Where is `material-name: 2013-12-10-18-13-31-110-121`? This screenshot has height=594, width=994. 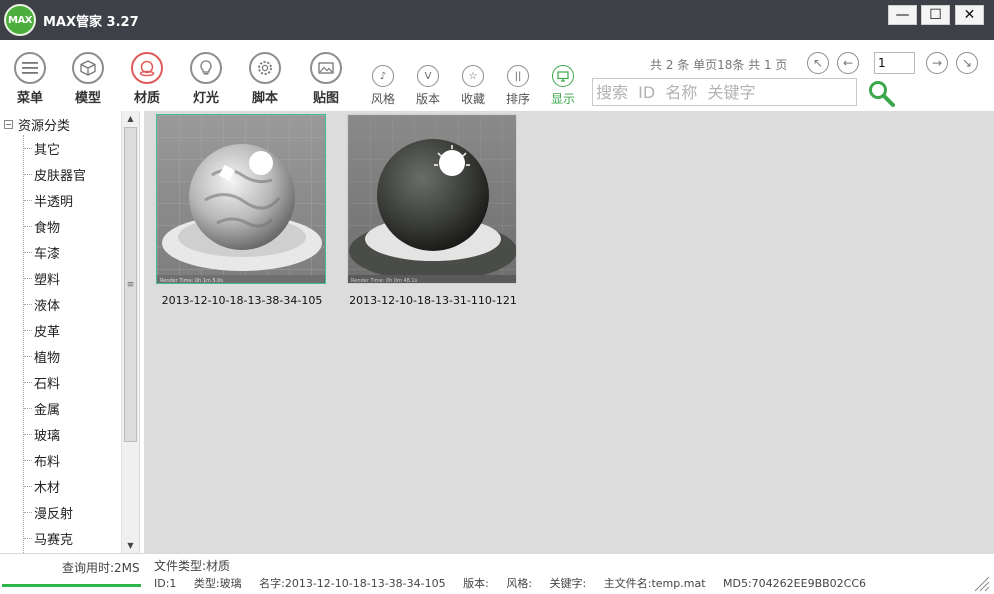
material-name: 2013-12-10-18-13-31-110-121 is located at coordinates (433, 300).